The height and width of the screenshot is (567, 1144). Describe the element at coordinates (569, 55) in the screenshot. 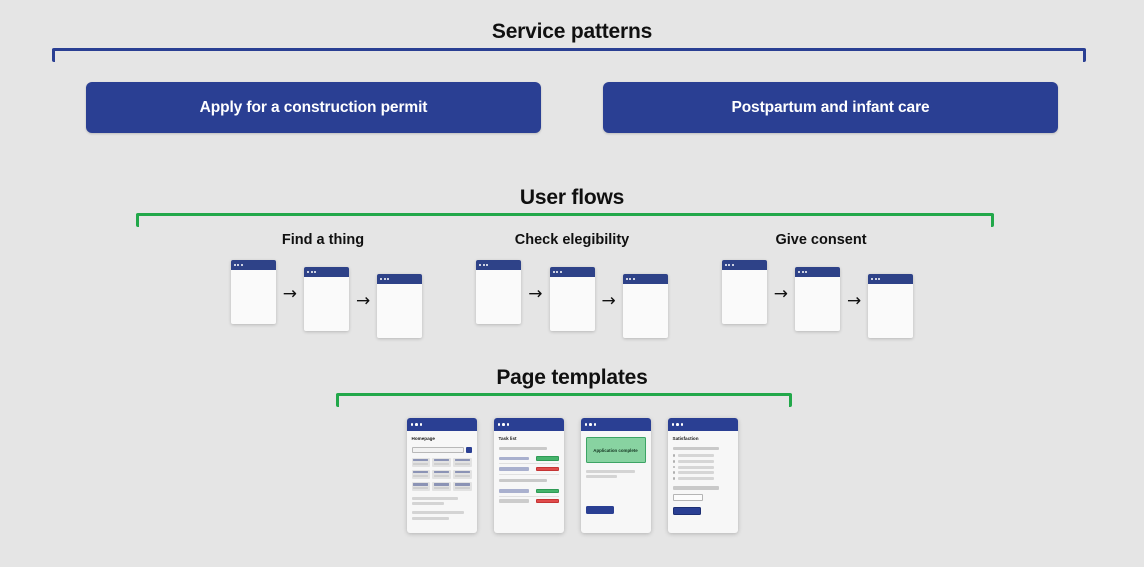

I see `service-patterns-bracket` at that location.